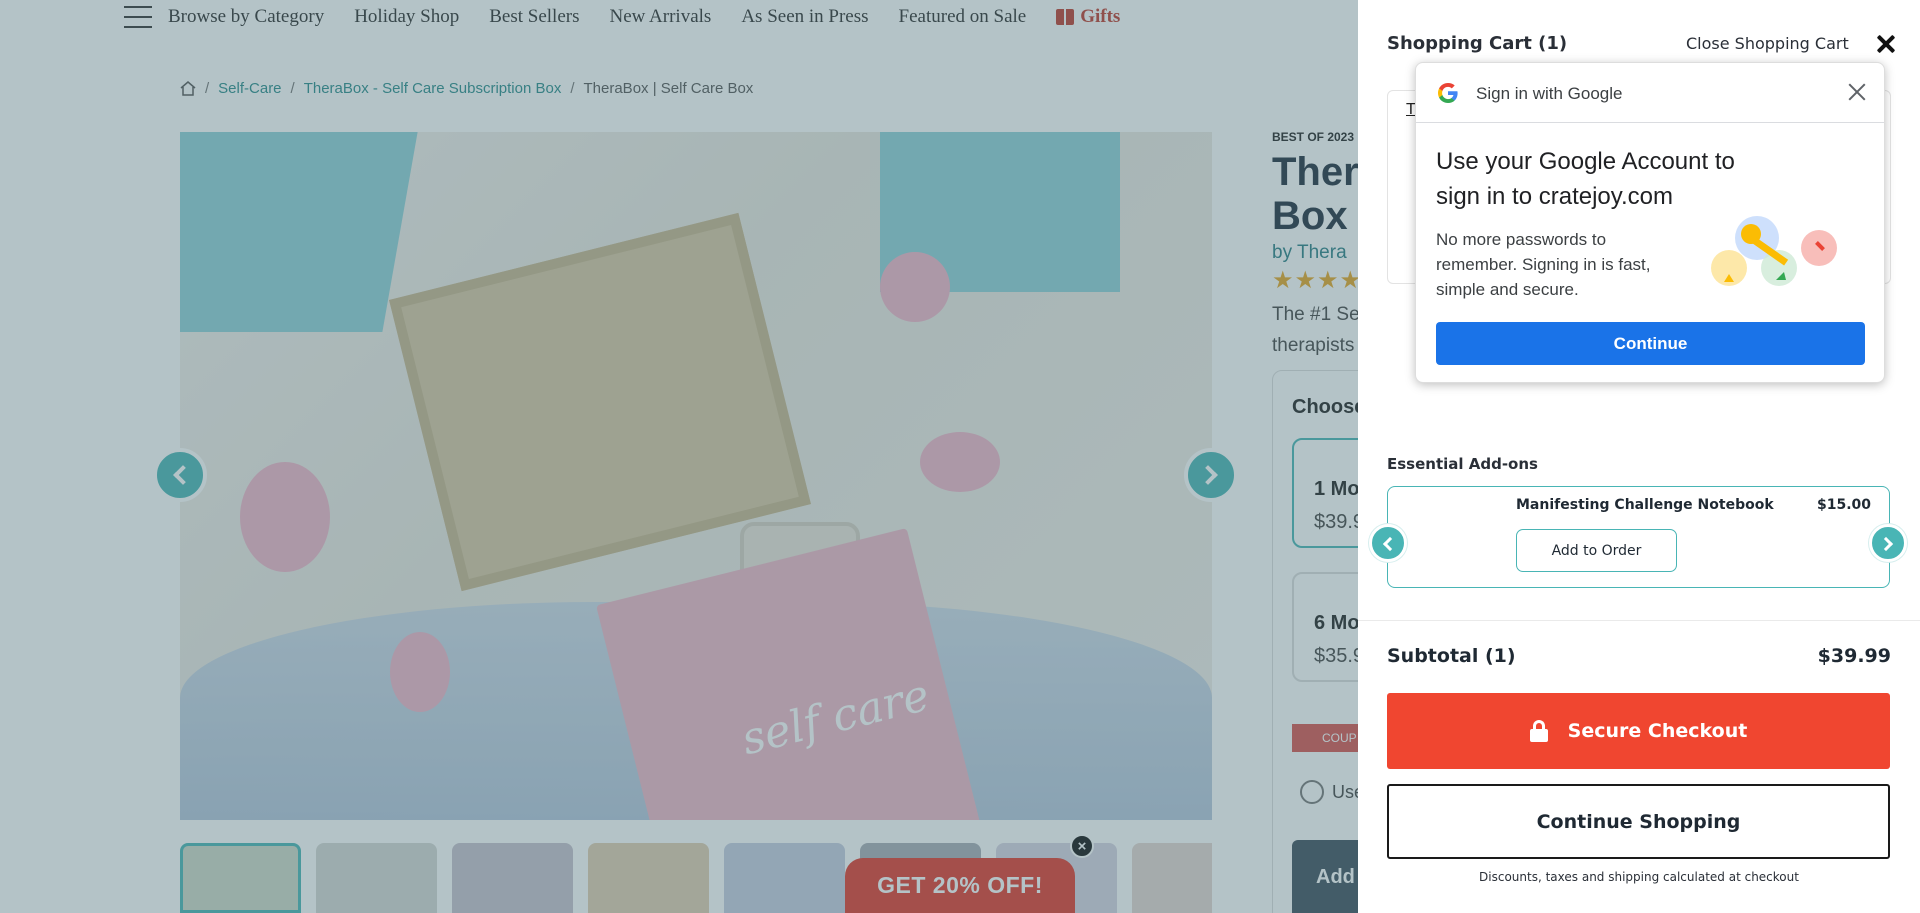 Image resolution: width=1920 pixels, height=913 pixels. I want to click on google-signin-title: Sign in with Google, so click(1549, 93).